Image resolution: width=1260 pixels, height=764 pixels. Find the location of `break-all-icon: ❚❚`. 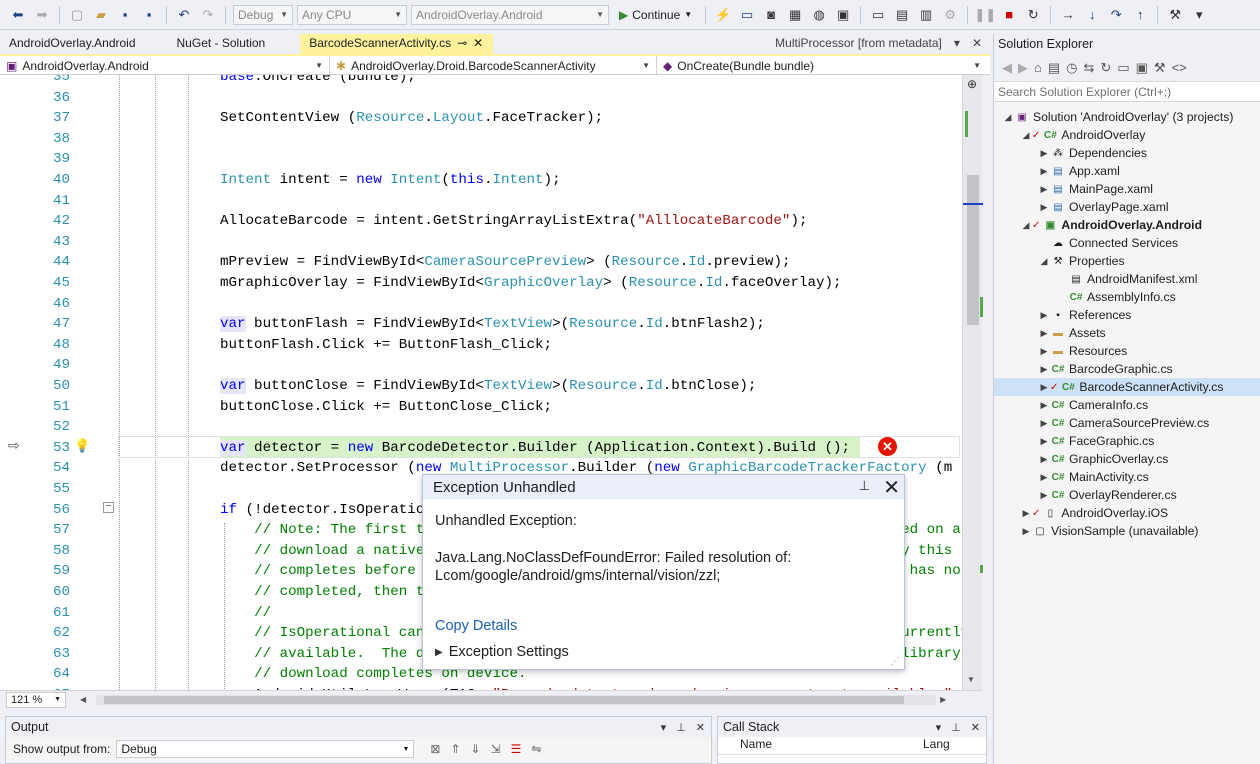

break-all-icon: ❚❚ is located at coordinates (985, 15).